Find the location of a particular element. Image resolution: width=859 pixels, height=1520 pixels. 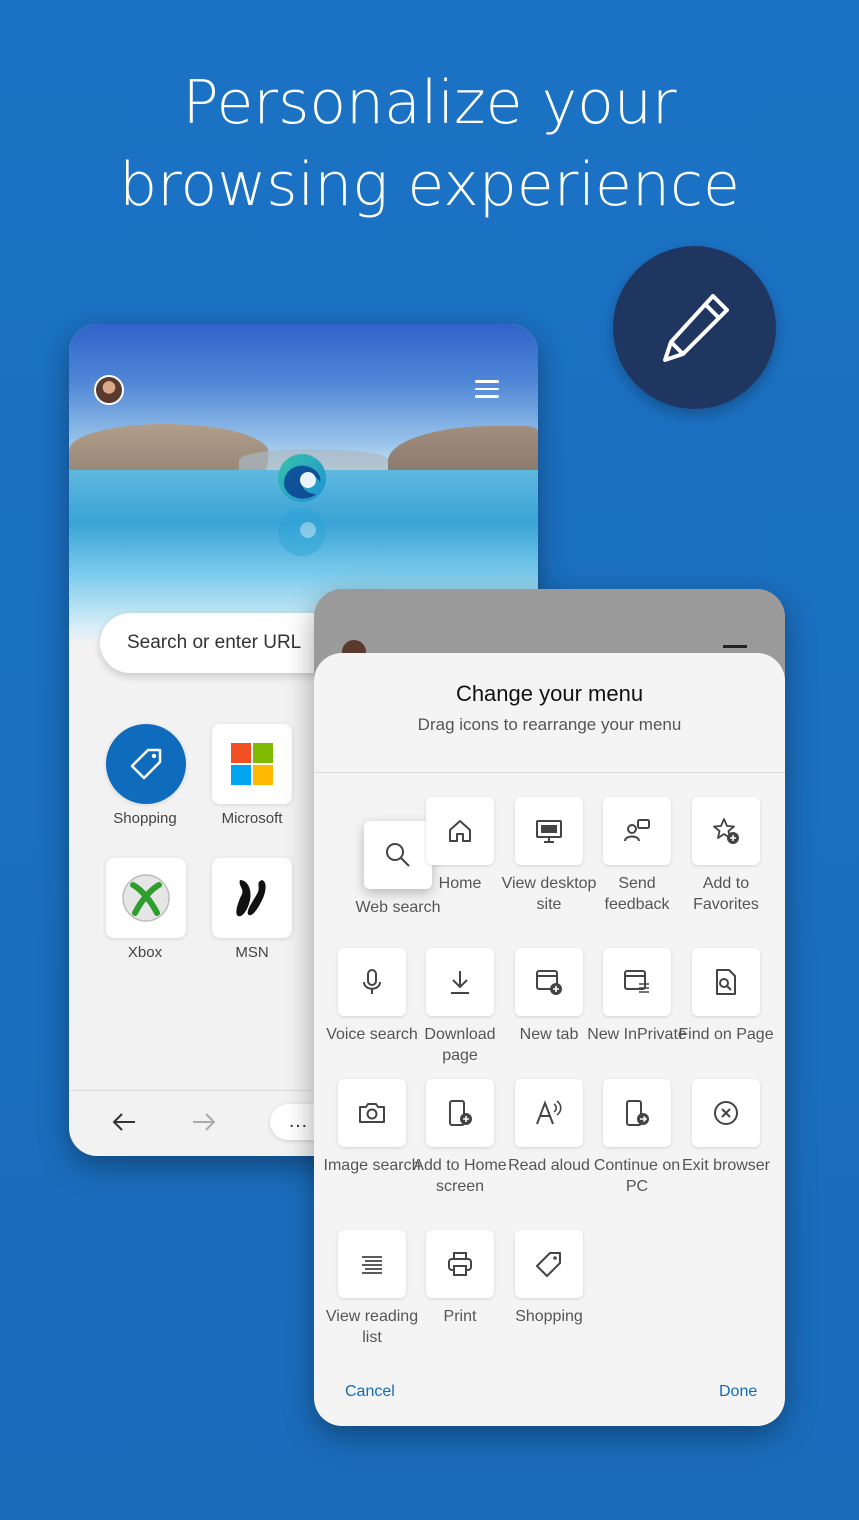

download-icon is located at coordinates (460, 982).